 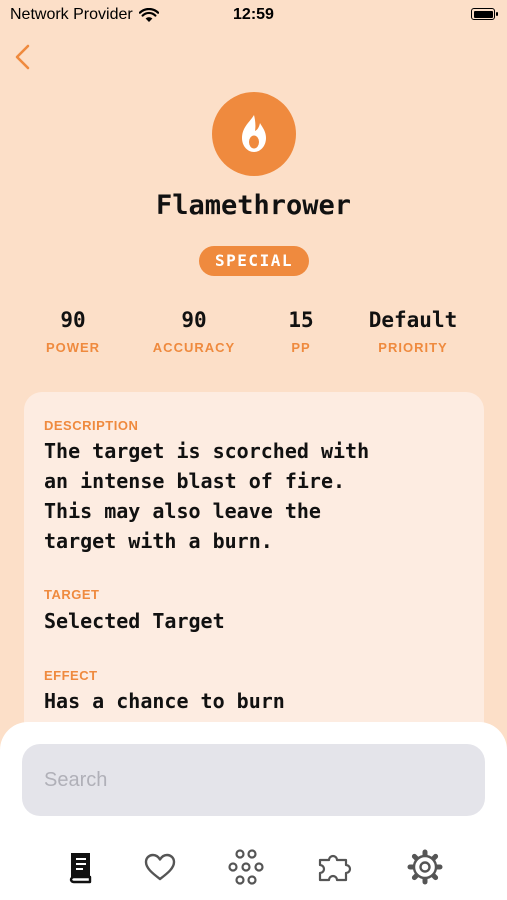 I want to click on gear-icon, so click(x=425, y=867).